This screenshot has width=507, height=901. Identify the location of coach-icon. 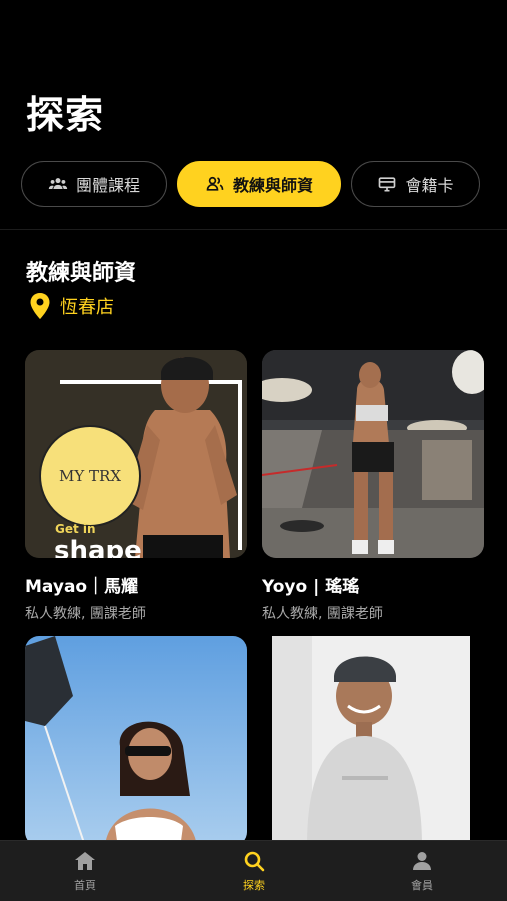
(215, 183).